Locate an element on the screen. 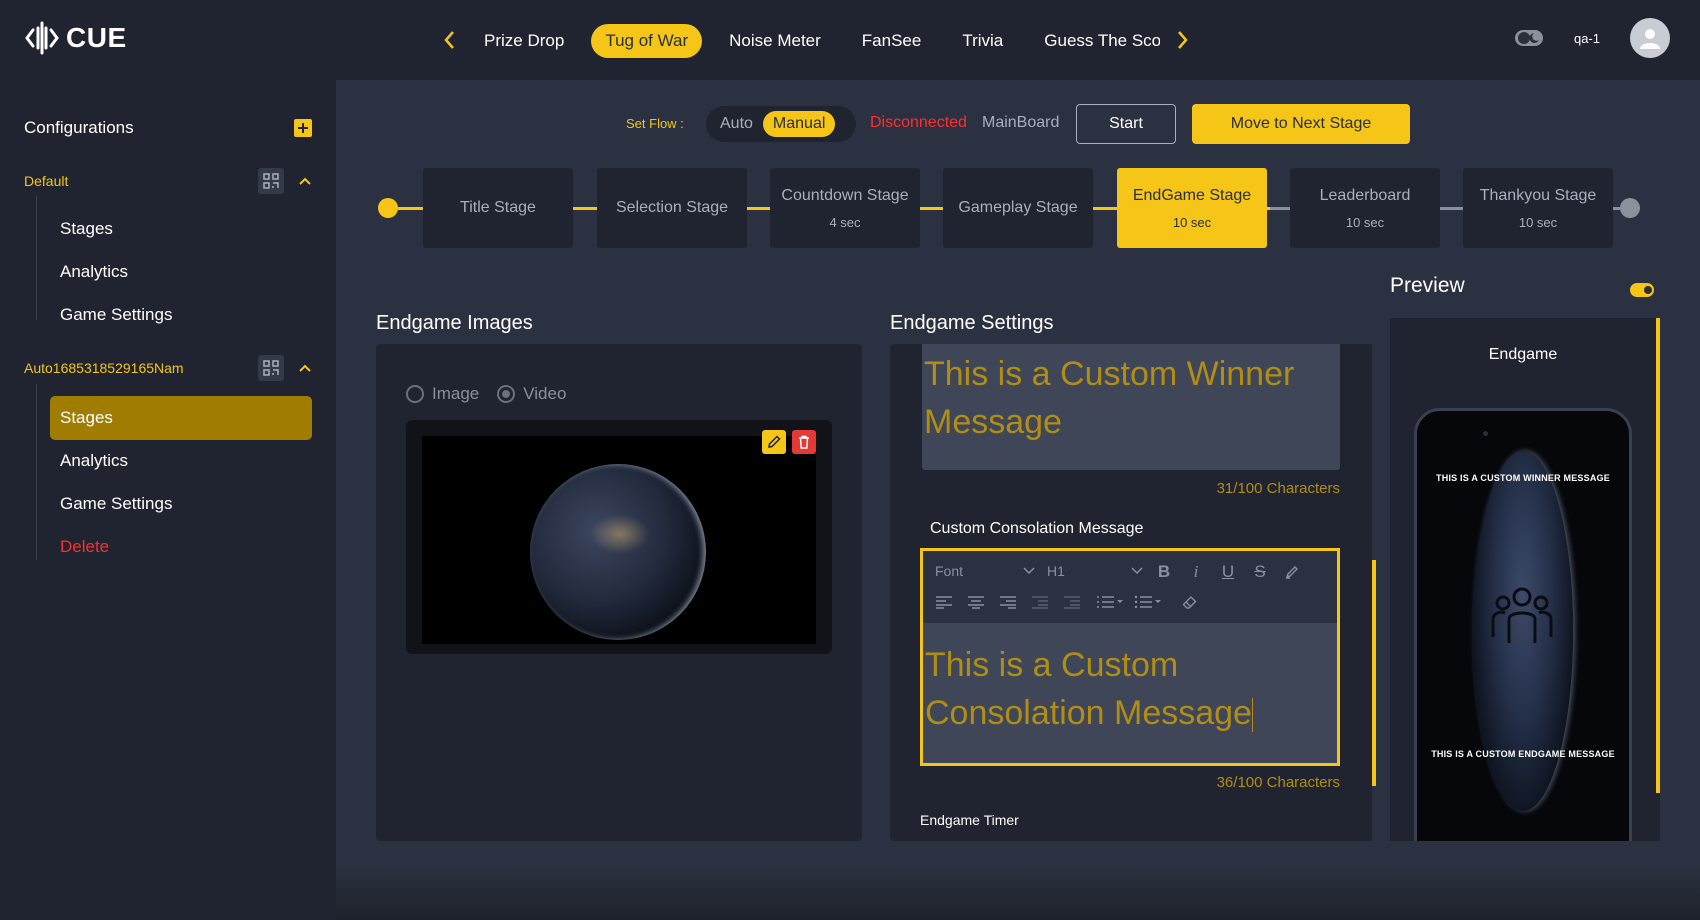  consolation-message-content: This is a Custom Consolation Message is located at coordinates (1125, 689).